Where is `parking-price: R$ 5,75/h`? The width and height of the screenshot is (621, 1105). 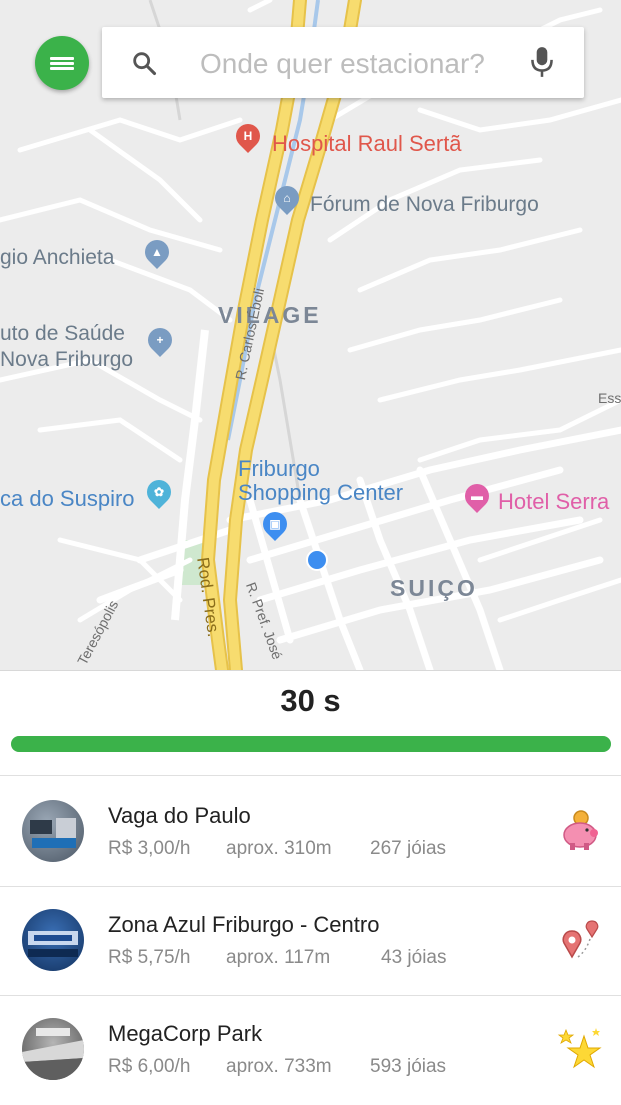
parking-price: R$ 5,75/h is located at coordinates (149, 957).